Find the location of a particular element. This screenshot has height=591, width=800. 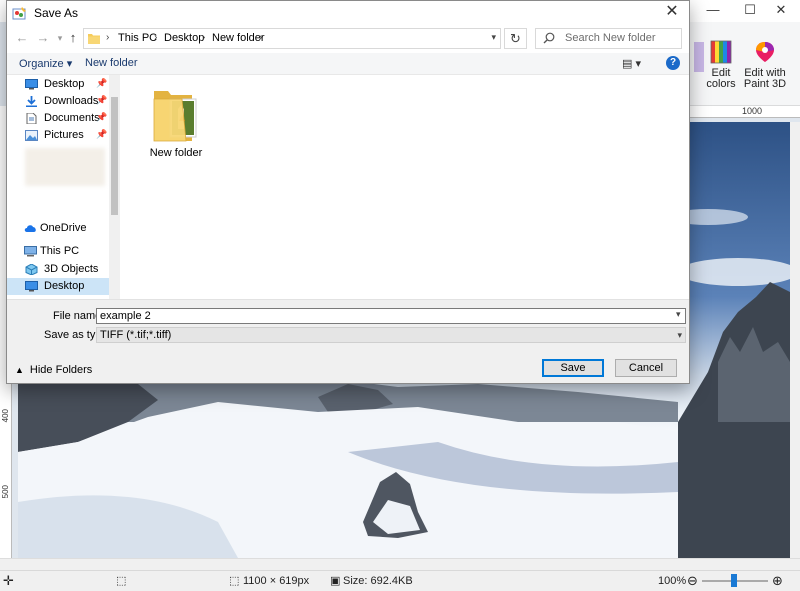

file-name-dropdown-icon: ▾ is located at coordinates (681, 314).